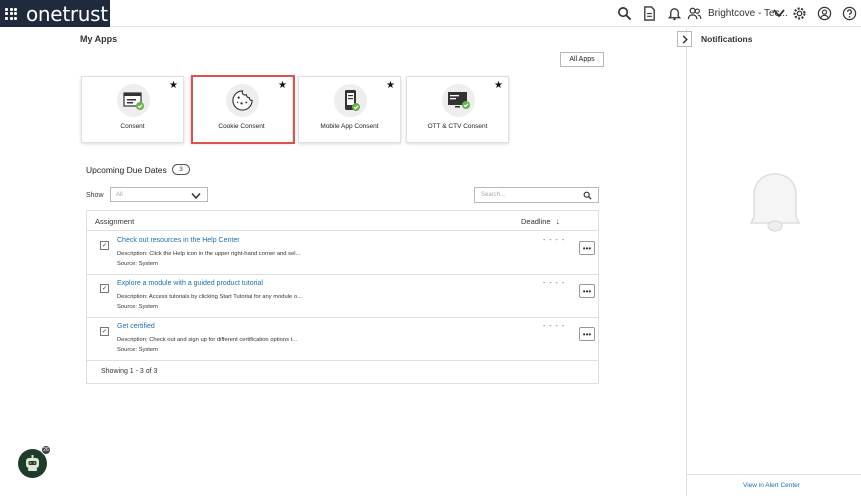 This screenshot has height=496, width=861. What do you see at coordinates (132, 126) in the screenshot?
I see `app-label: Consent` at bounding box center [132, 126].